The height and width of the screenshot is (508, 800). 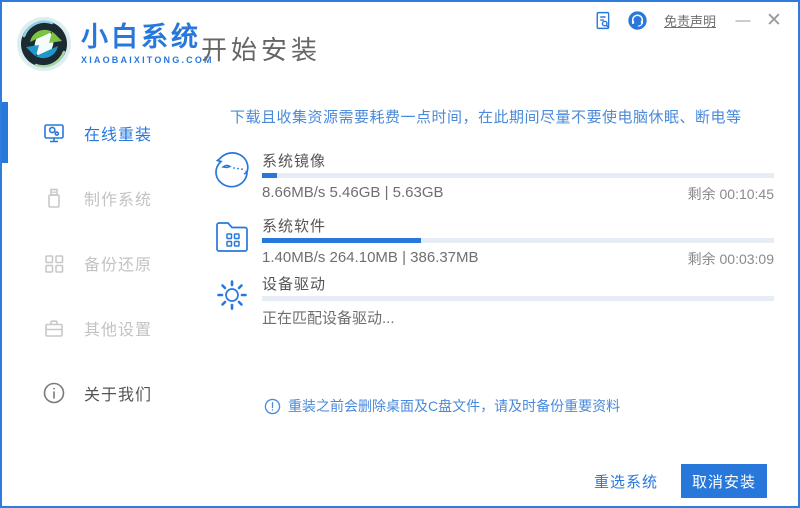 I want to click on close-button: ✕, so click(x=774, y=20).